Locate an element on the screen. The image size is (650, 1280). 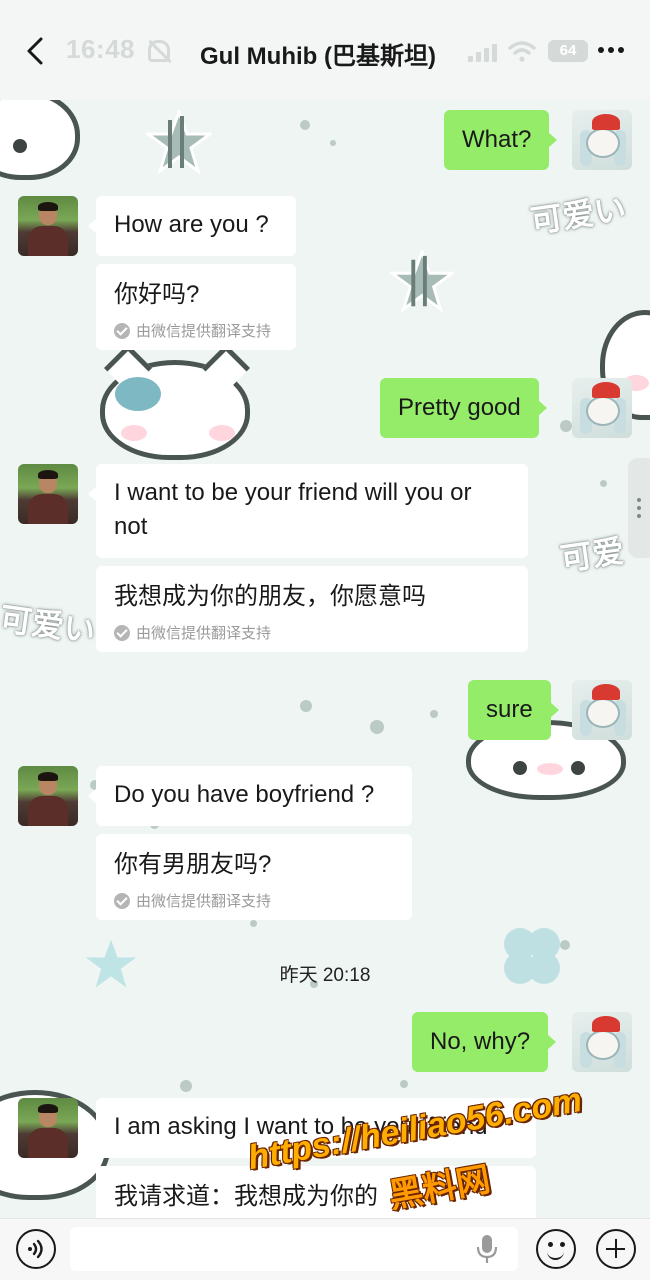
emoji-button is located at coordinates (556, 1249).